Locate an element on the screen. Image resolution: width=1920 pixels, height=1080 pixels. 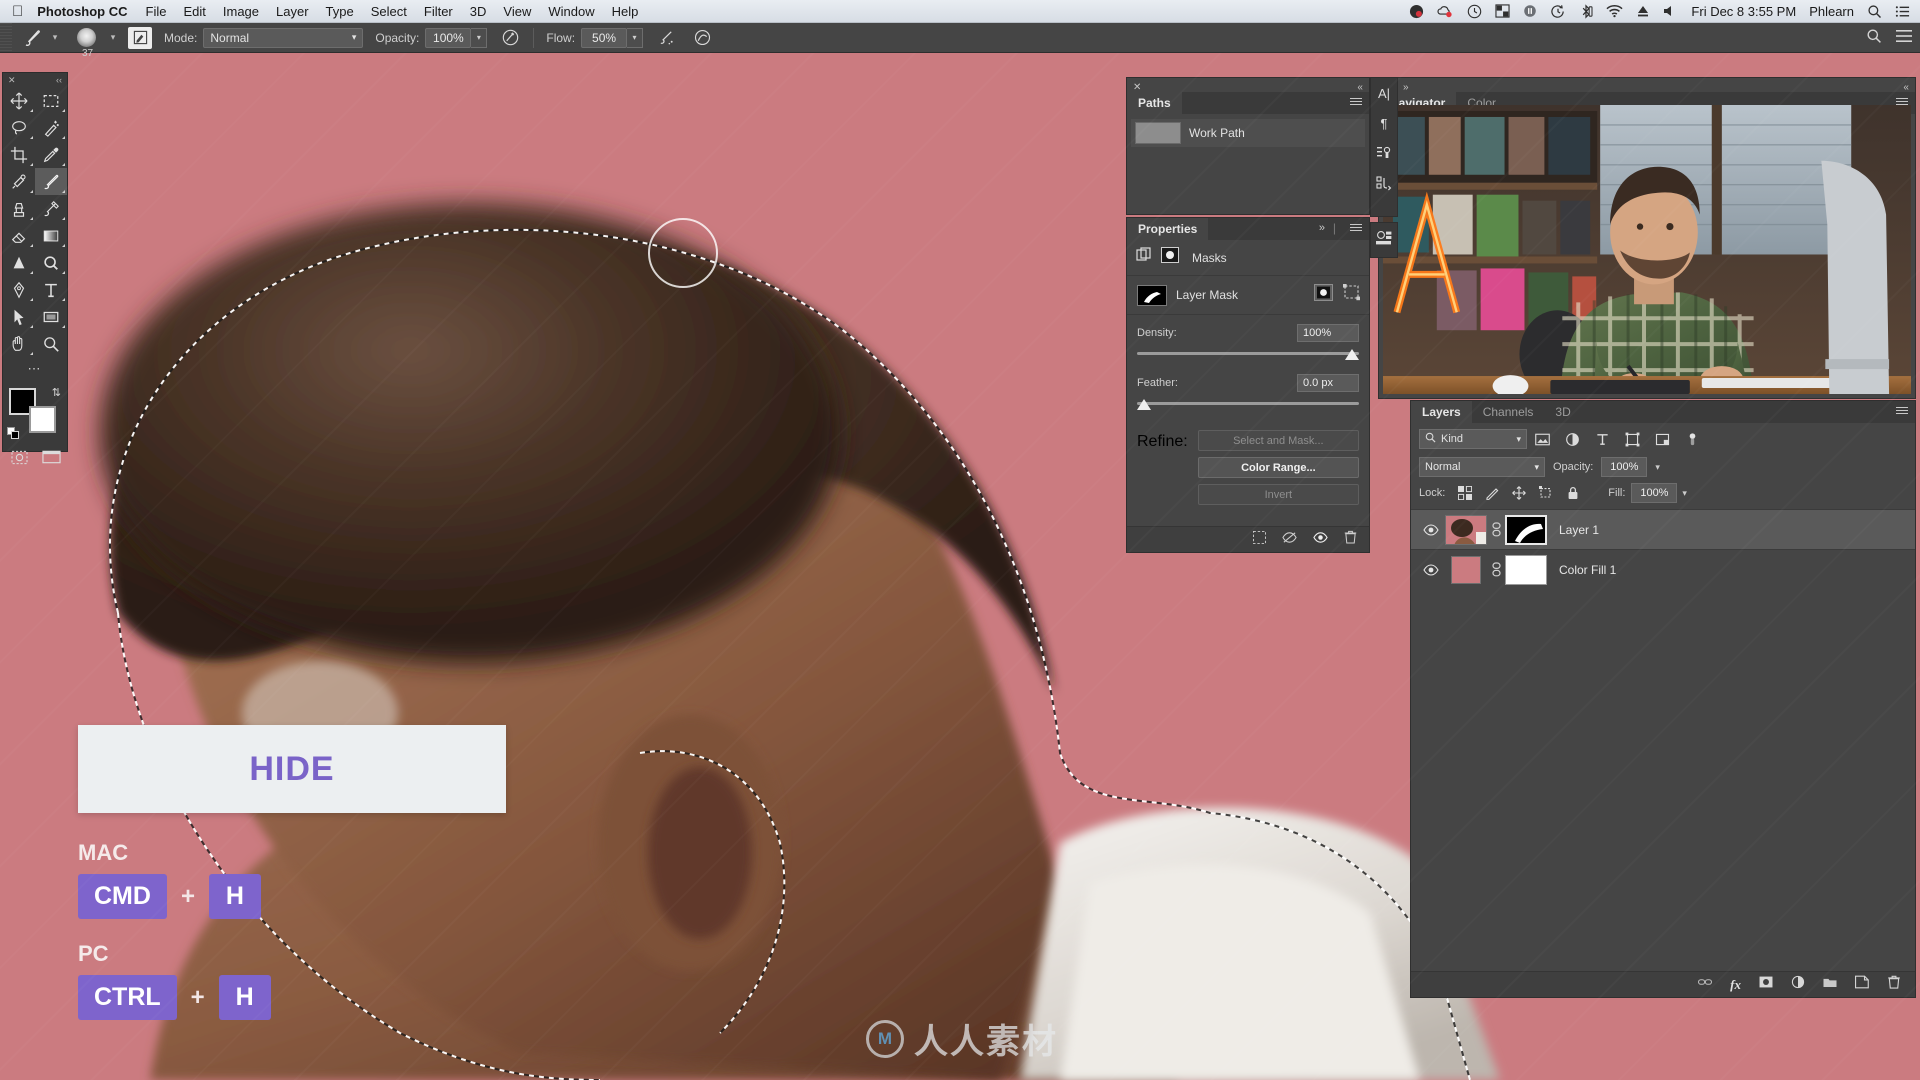
wifi-icon is located at coordinates (1614, 11).